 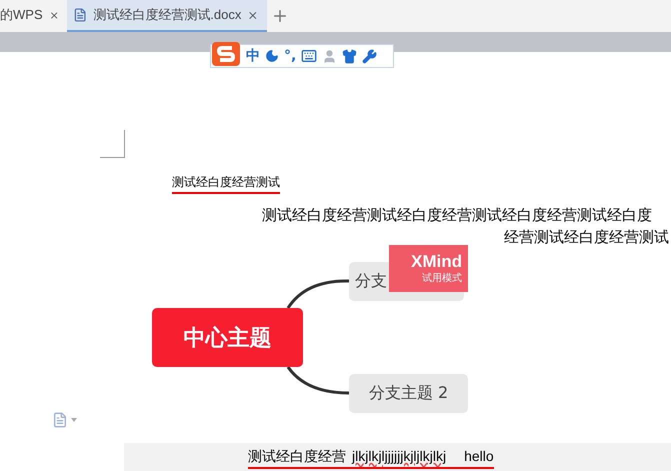 What do you see at coordinates (227, 337) in the screenshot?
I see `central-topic: 中心主题` at bounding box center [227, 337].